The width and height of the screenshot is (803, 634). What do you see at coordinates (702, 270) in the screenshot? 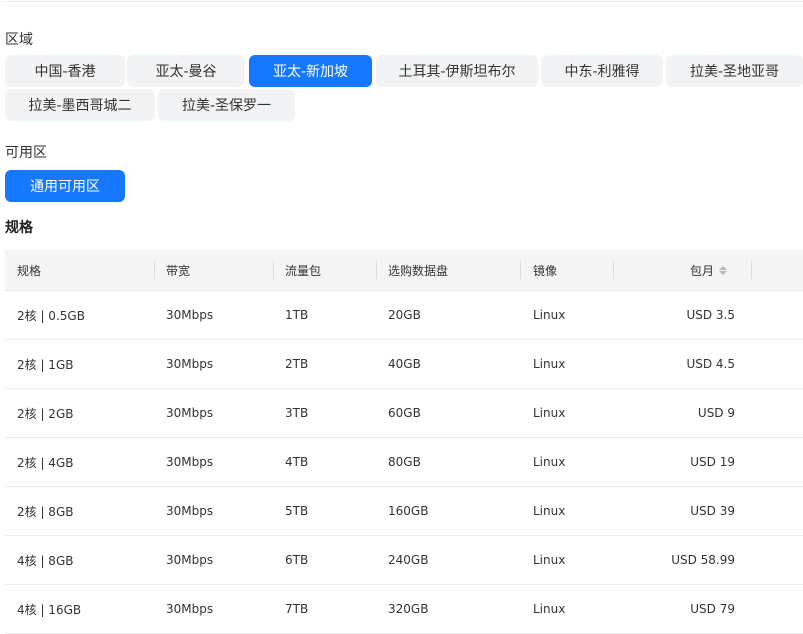
I see `column-header-monthly-label: 包月` at bounding box center [702, 270].